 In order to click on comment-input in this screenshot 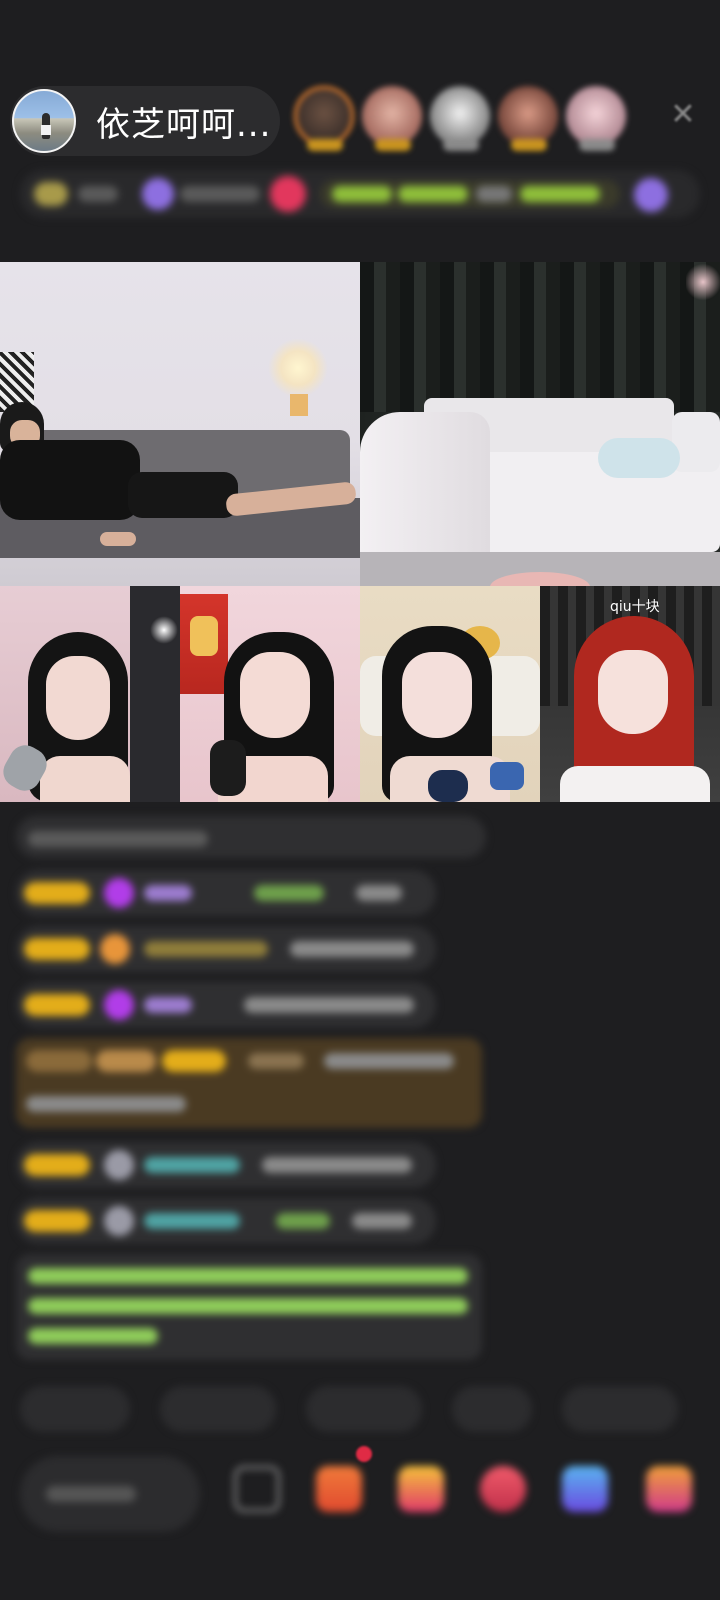, I will do `click(110, 1494)`.